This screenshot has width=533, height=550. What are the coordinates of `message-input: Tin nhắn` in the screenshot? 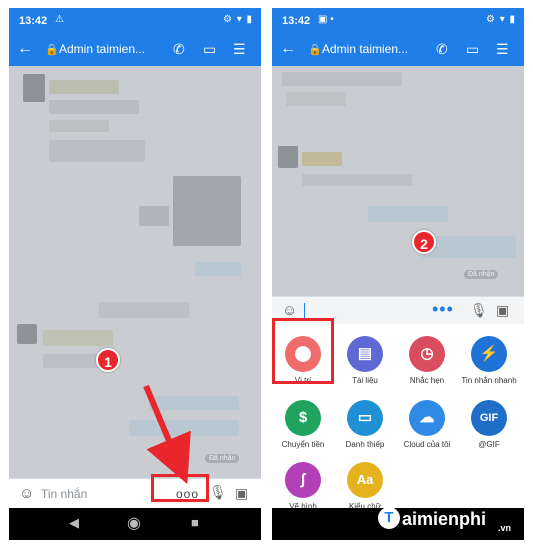 It's located at (64, 494).